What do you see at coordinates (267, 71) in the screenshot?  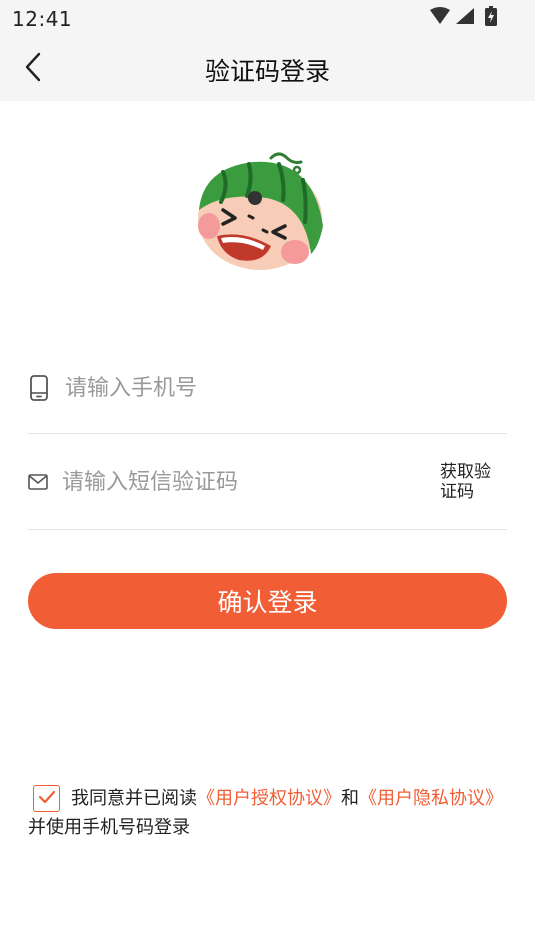 I see `page-title: 验证码登录` at bounding box center [267, 71].